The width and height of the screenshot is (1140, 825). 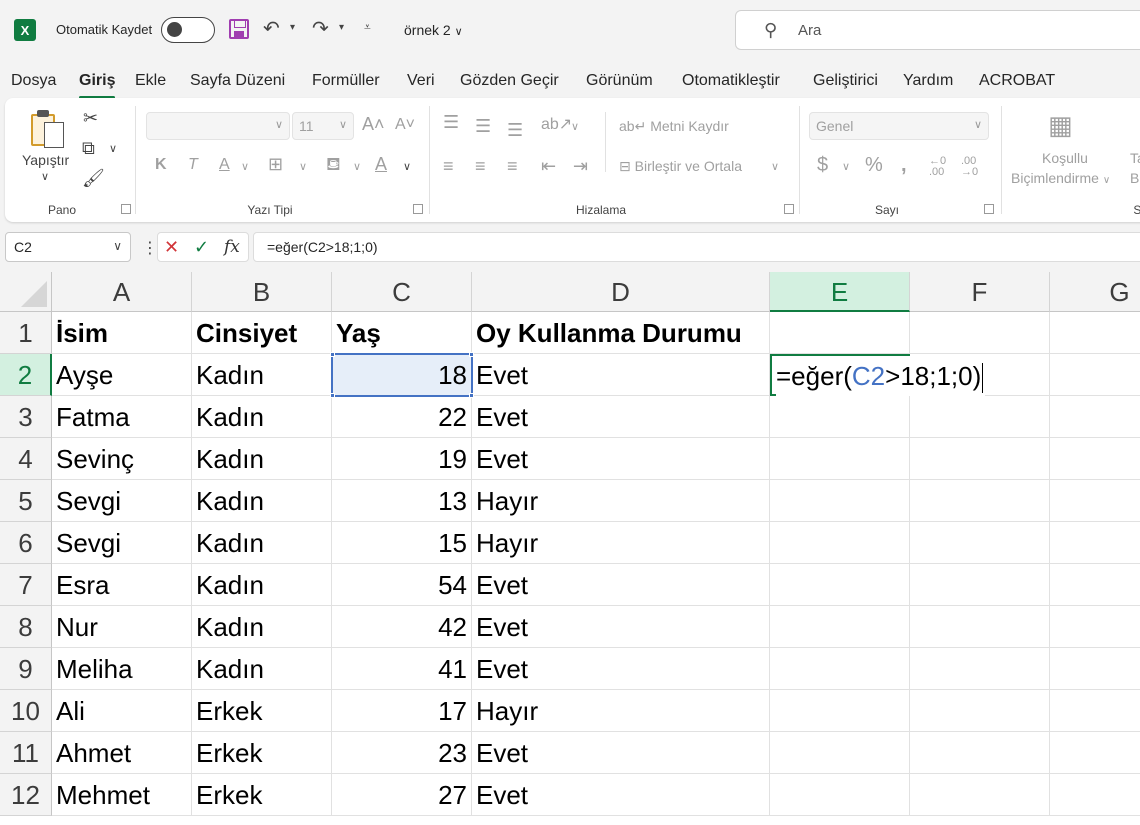 What do you see at coordinates (548, 166) in the screenshot?
I see `decrease-indent-icon: ⇤` at bounding box center [548, 166].